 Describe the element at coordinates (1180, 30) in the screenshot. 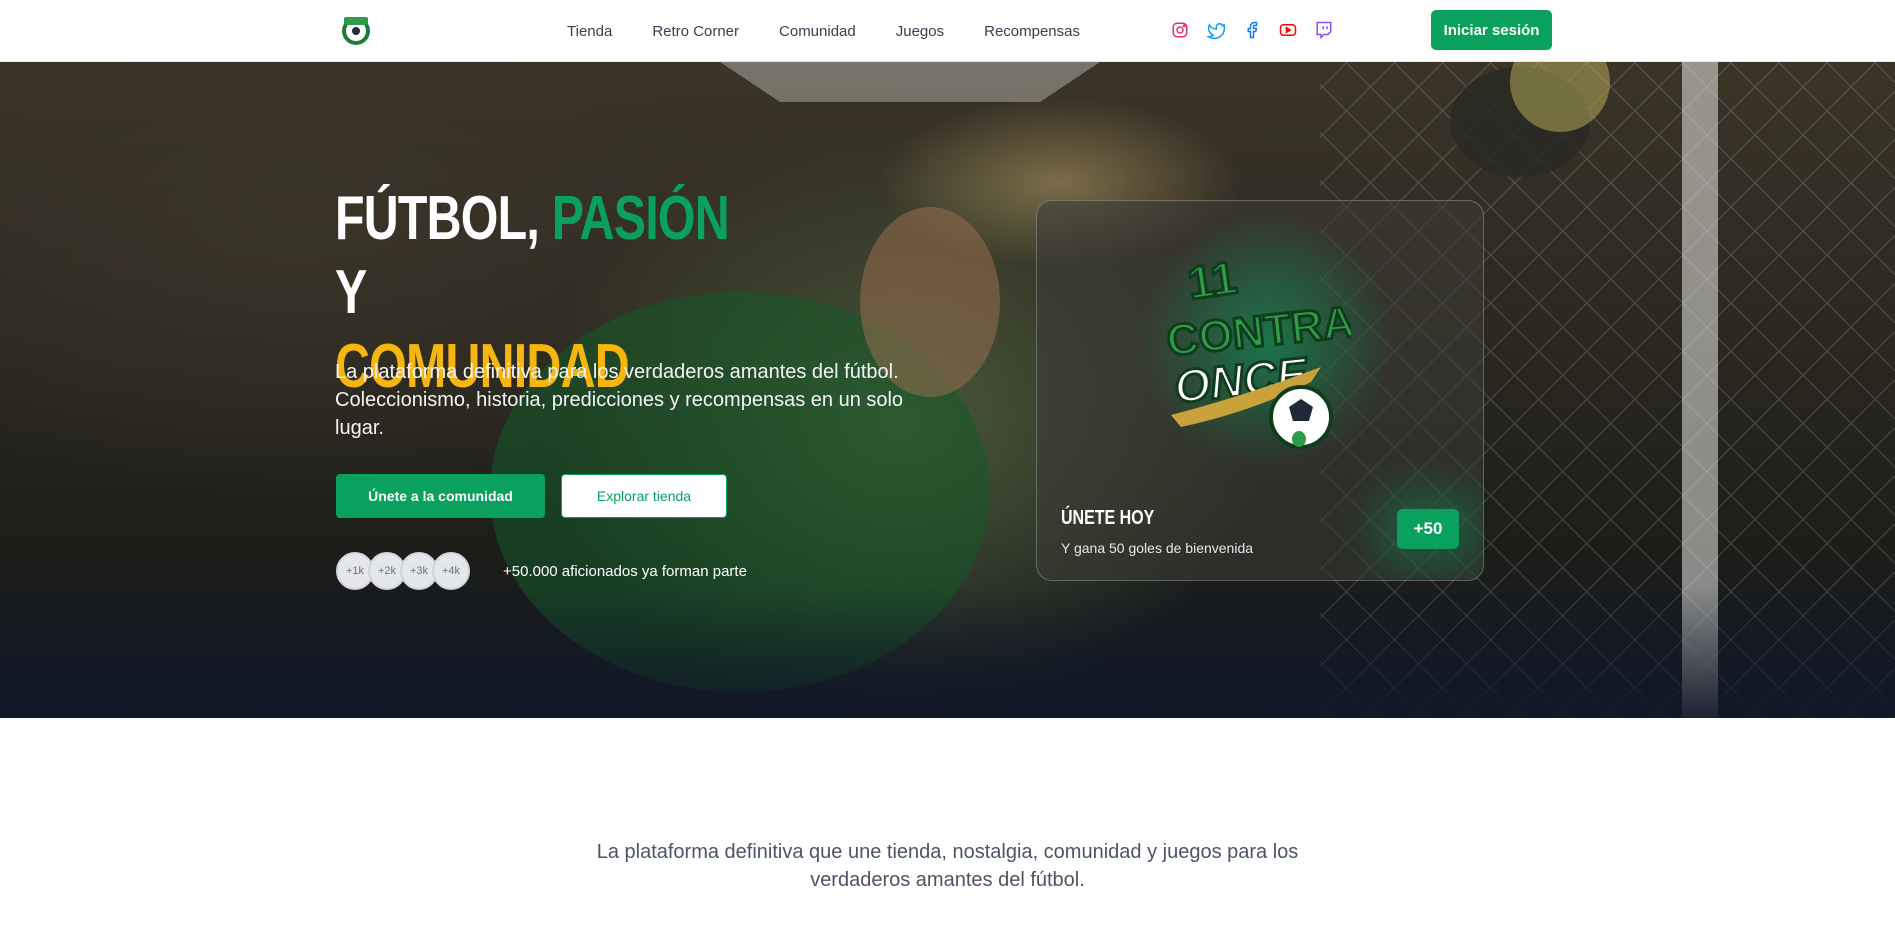

I see `instagram-icon` at that location.